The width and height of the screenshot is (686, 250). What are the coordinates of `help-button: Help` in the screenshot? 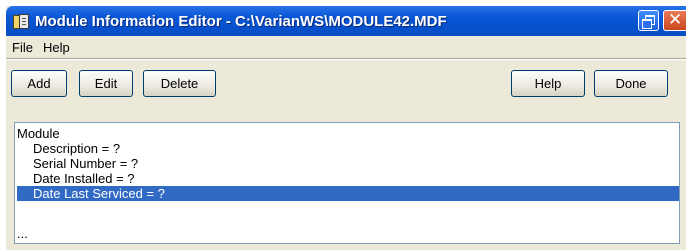 It's located at (548, 83).